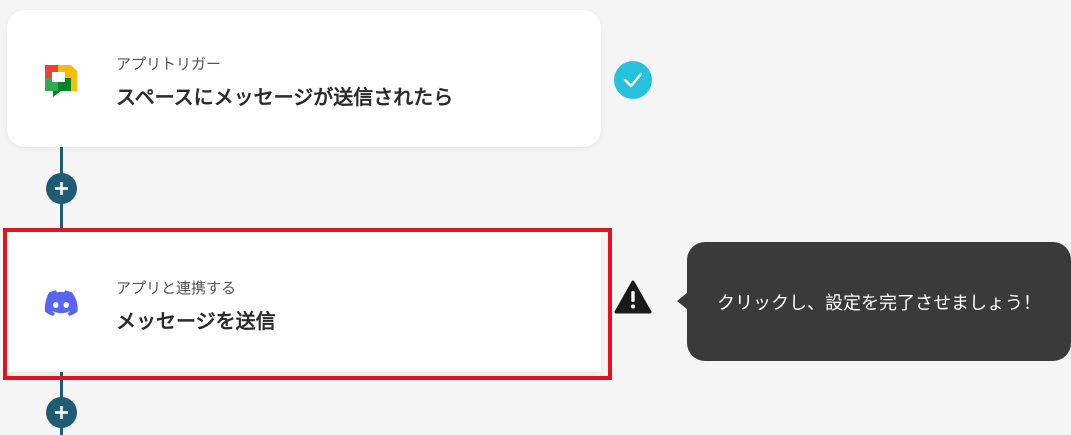  I want to click on action-subtitle: アプリと連携する, so click(176, 288).